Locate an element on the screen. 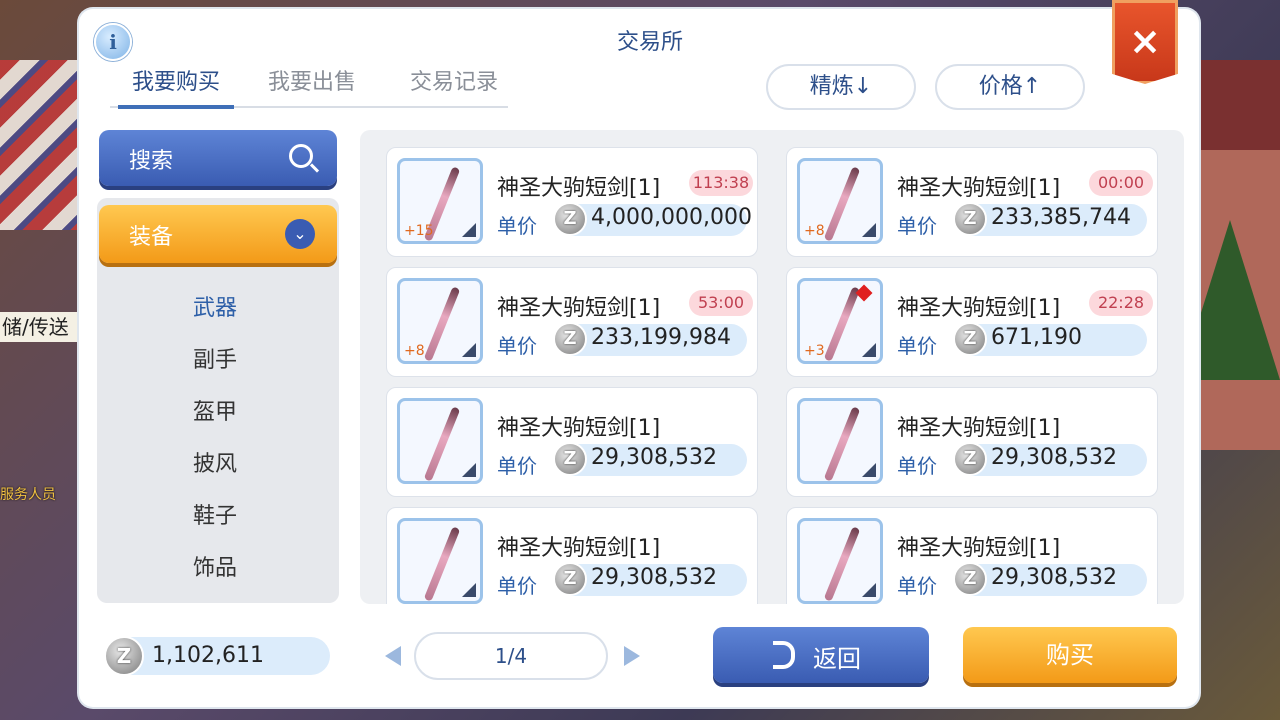 Image resolution: width=1280 pixels, height=720 pixels. close-icon: × is located at coordinates (1145, 41).